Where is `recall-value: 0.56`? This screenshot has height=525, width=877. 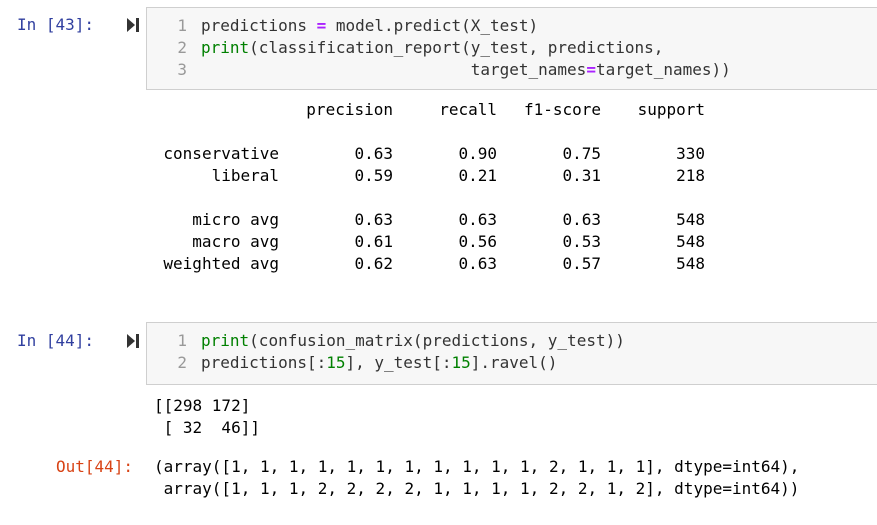 recall-value: 0.56 is located at coordinates (477, 241).